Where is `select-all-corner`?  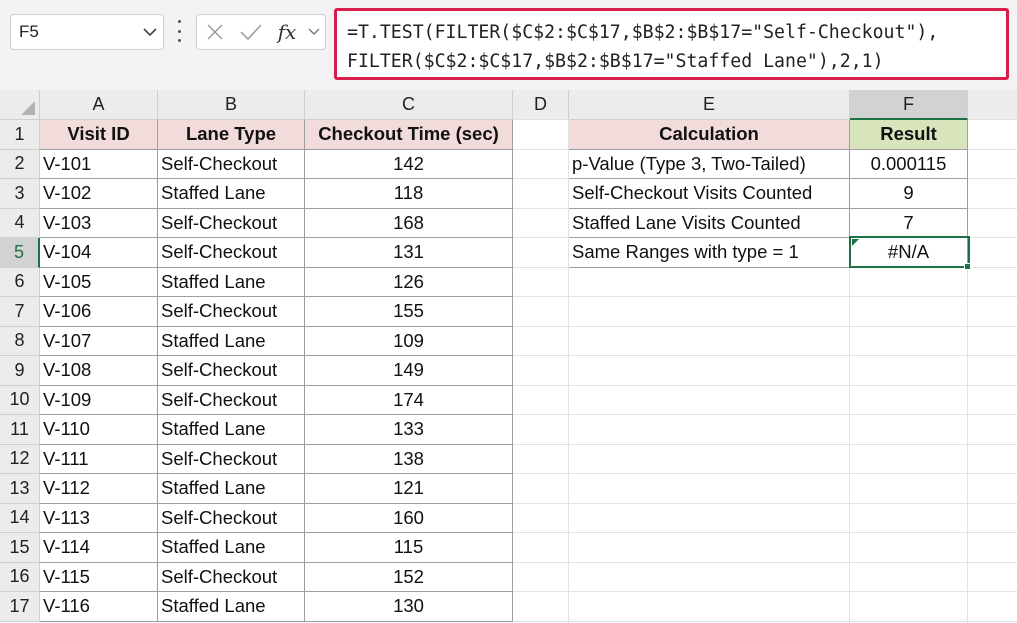 select-all-corner is located at coordinates (20, 105).